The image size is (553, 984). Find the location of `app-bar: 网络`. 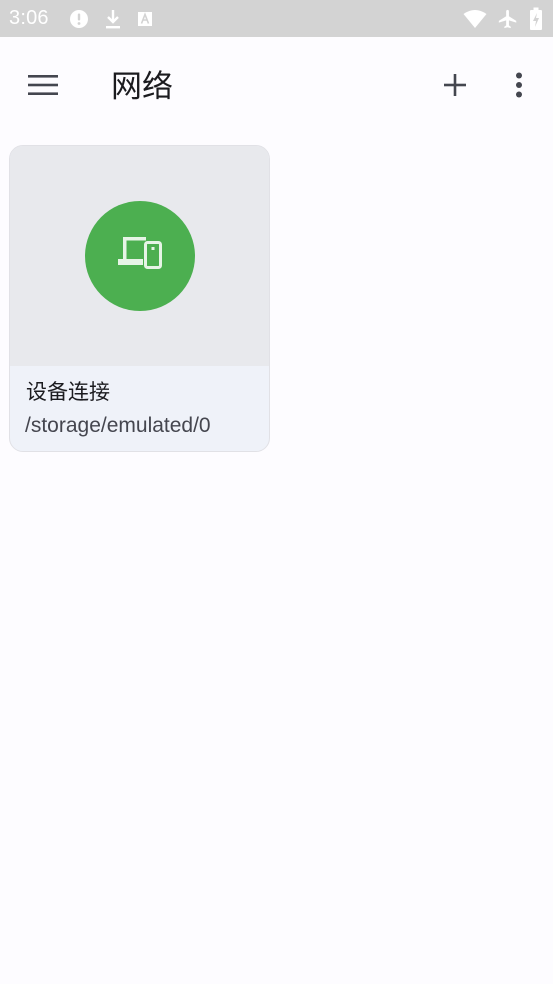

app-bar: 网络 is located at coordinates (276, 87).